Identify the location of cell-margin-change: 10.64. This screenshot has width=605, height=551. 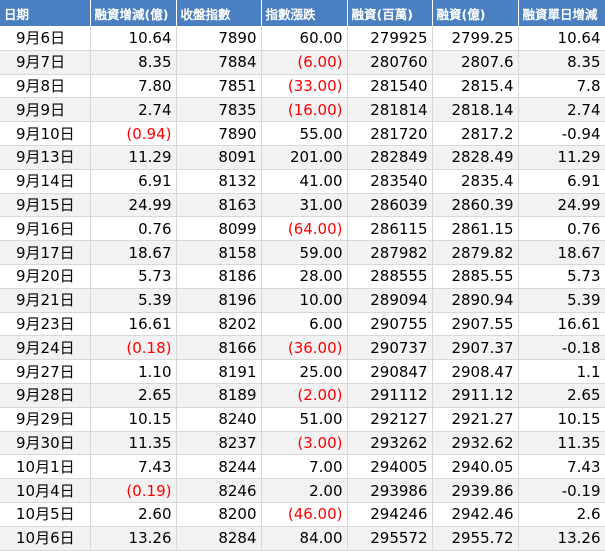
(133, 38).